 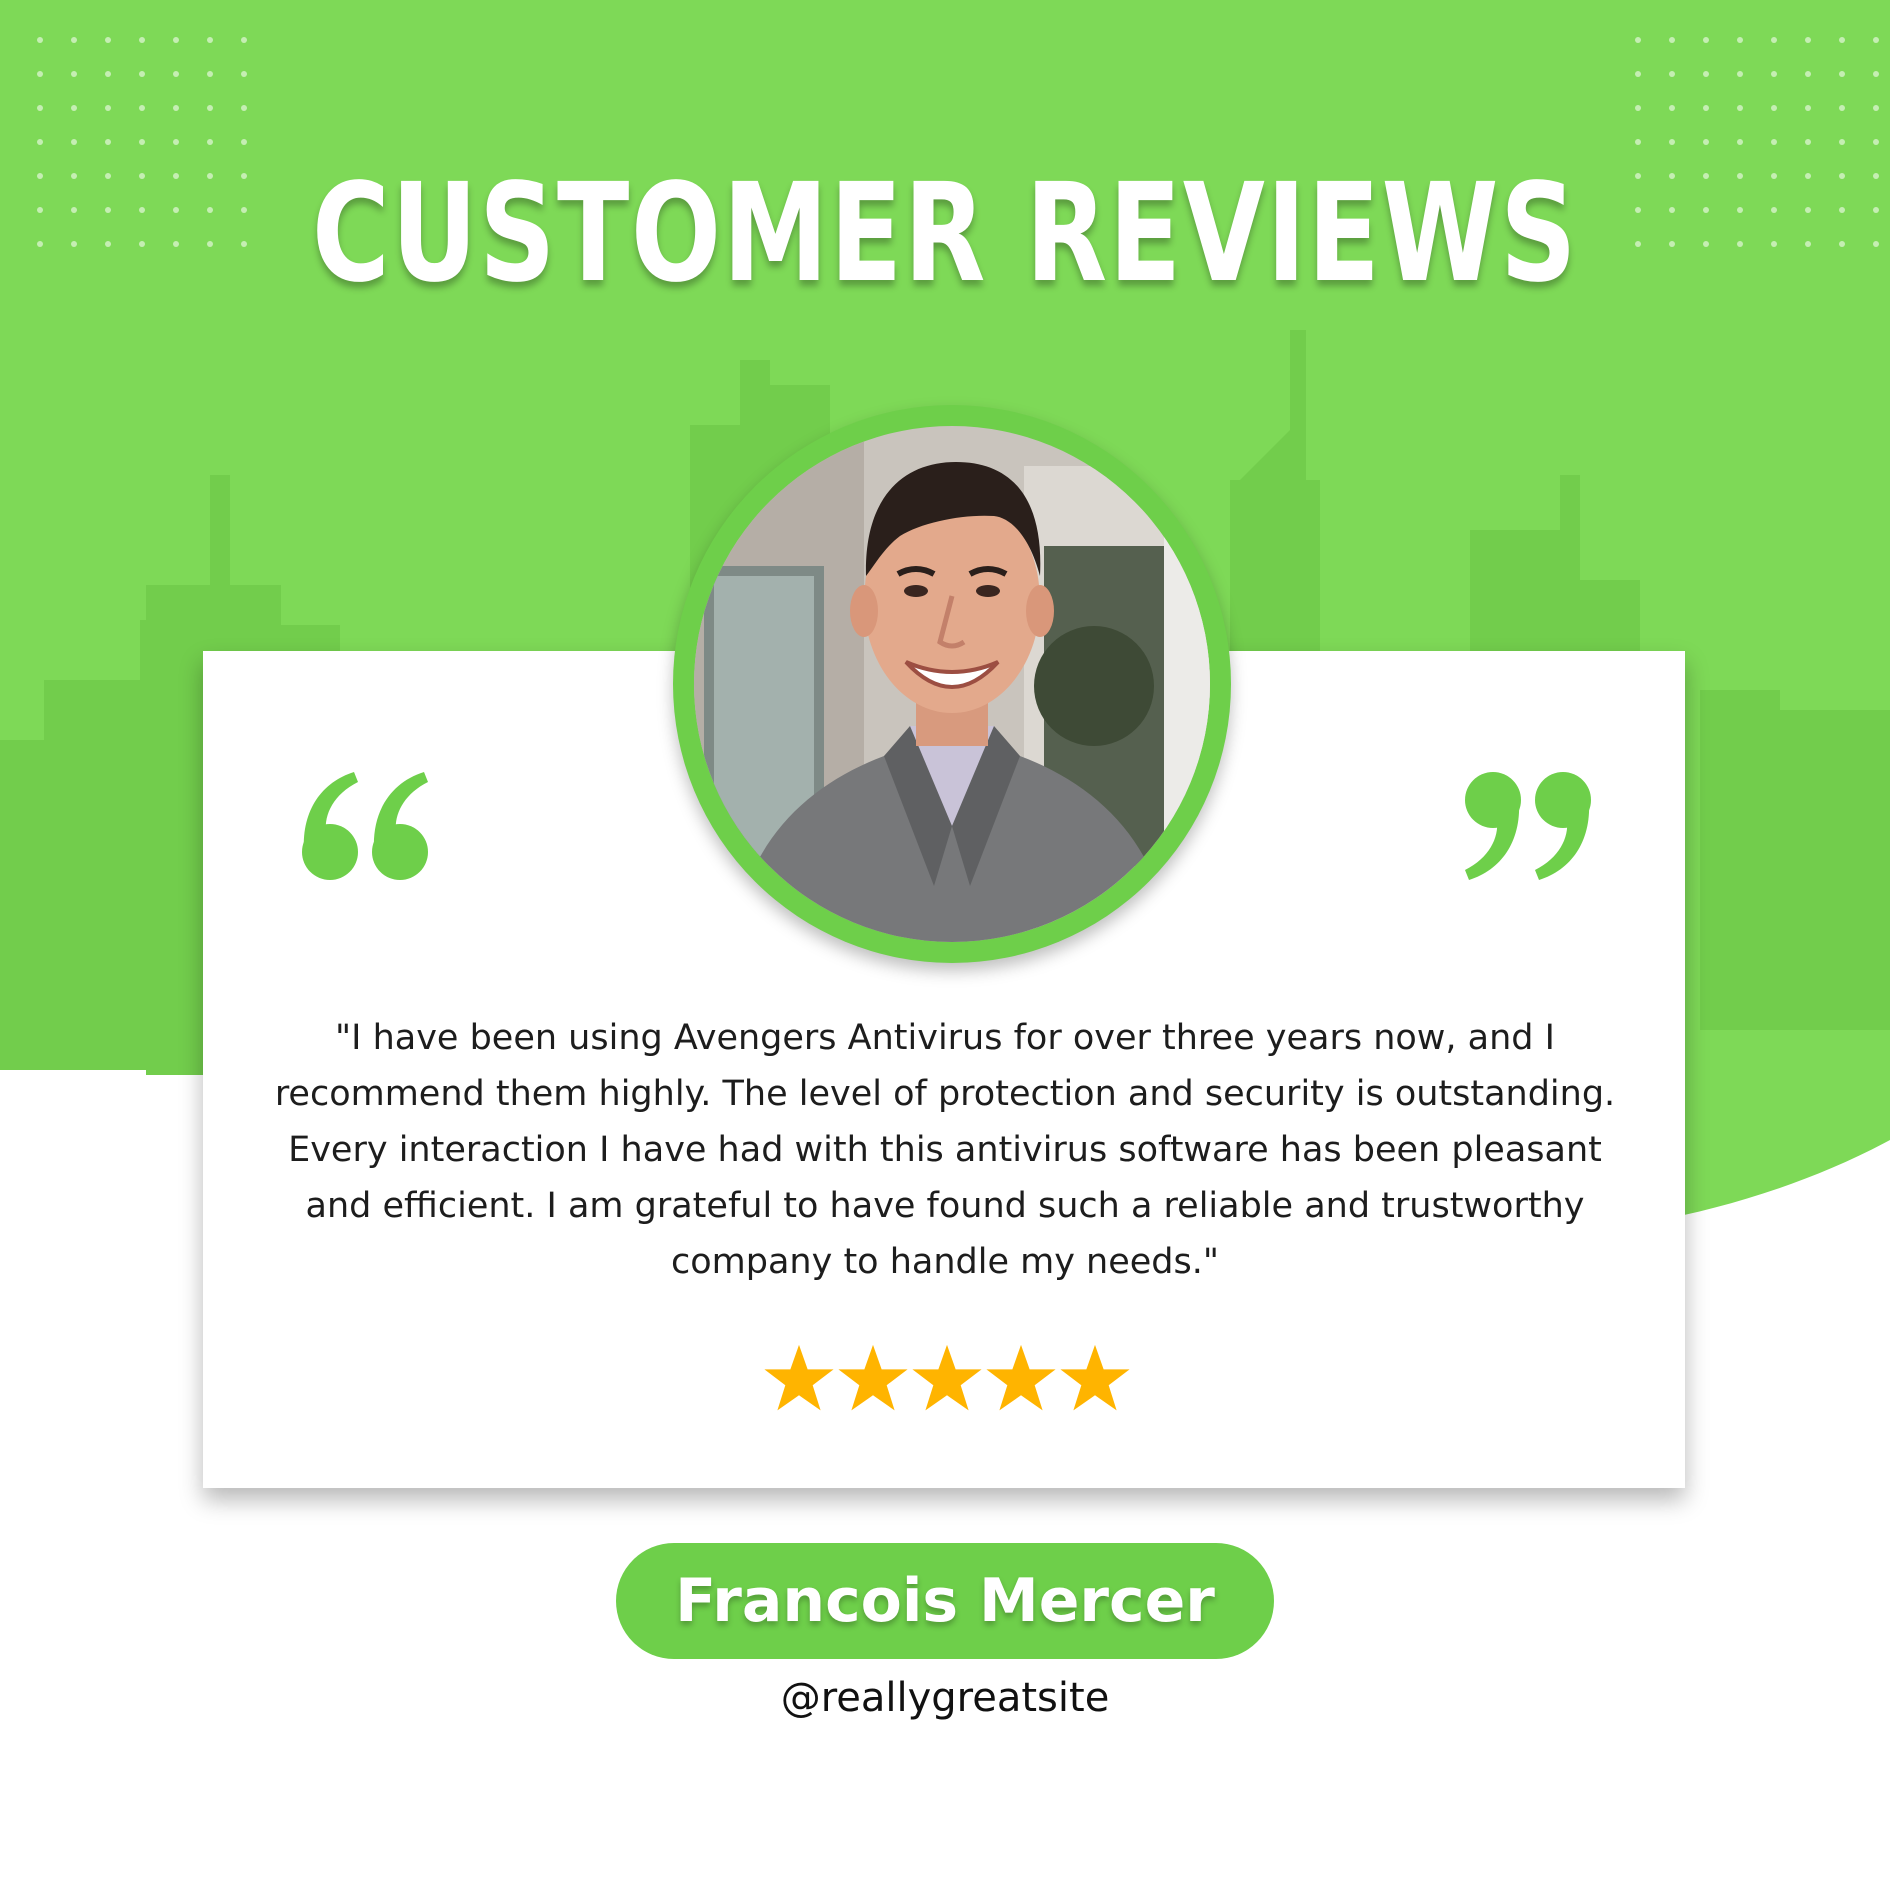 I want to click on reviewer-name: Francois Mercer, so click(x=945, y=1601).